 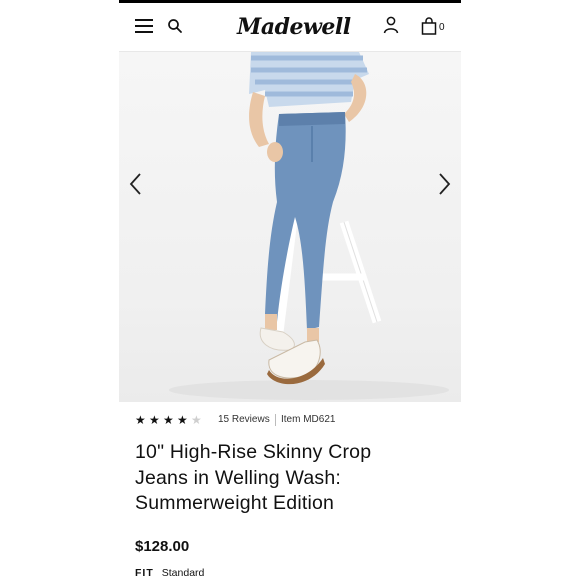 I want to click on menu-icon, so click(x=144, y=26).